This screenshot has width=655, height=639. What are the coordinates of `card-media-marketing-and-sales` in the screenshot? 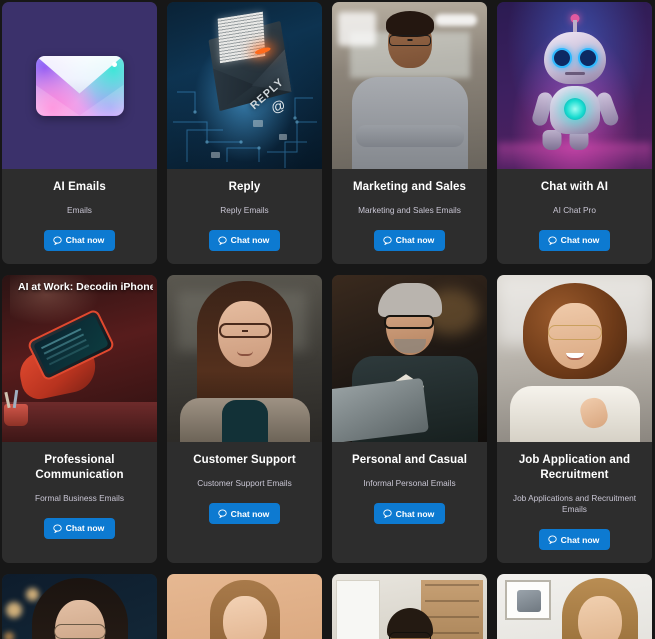 It's located at (409, 85).